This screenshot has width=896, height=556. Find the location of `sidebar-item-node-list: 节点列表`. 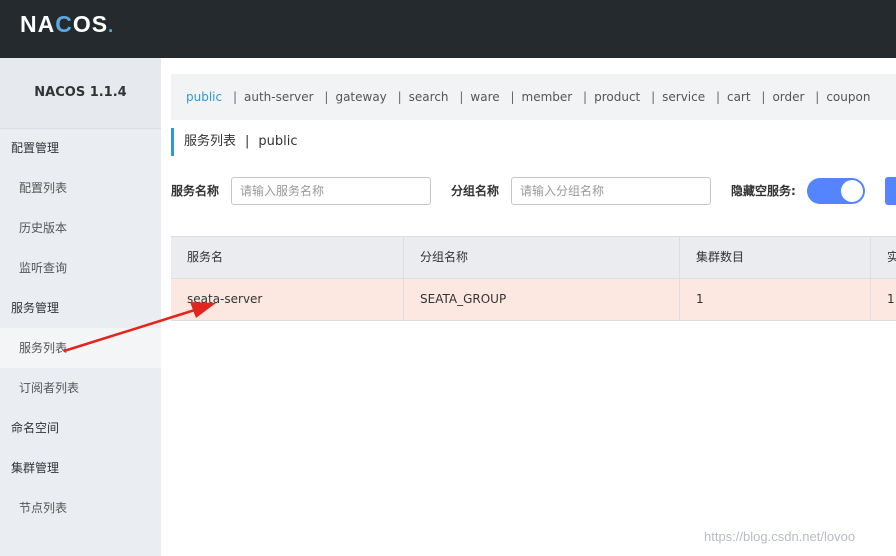

sidebar-item-node-list: 节点列表 is located at coordinates (90, 508).